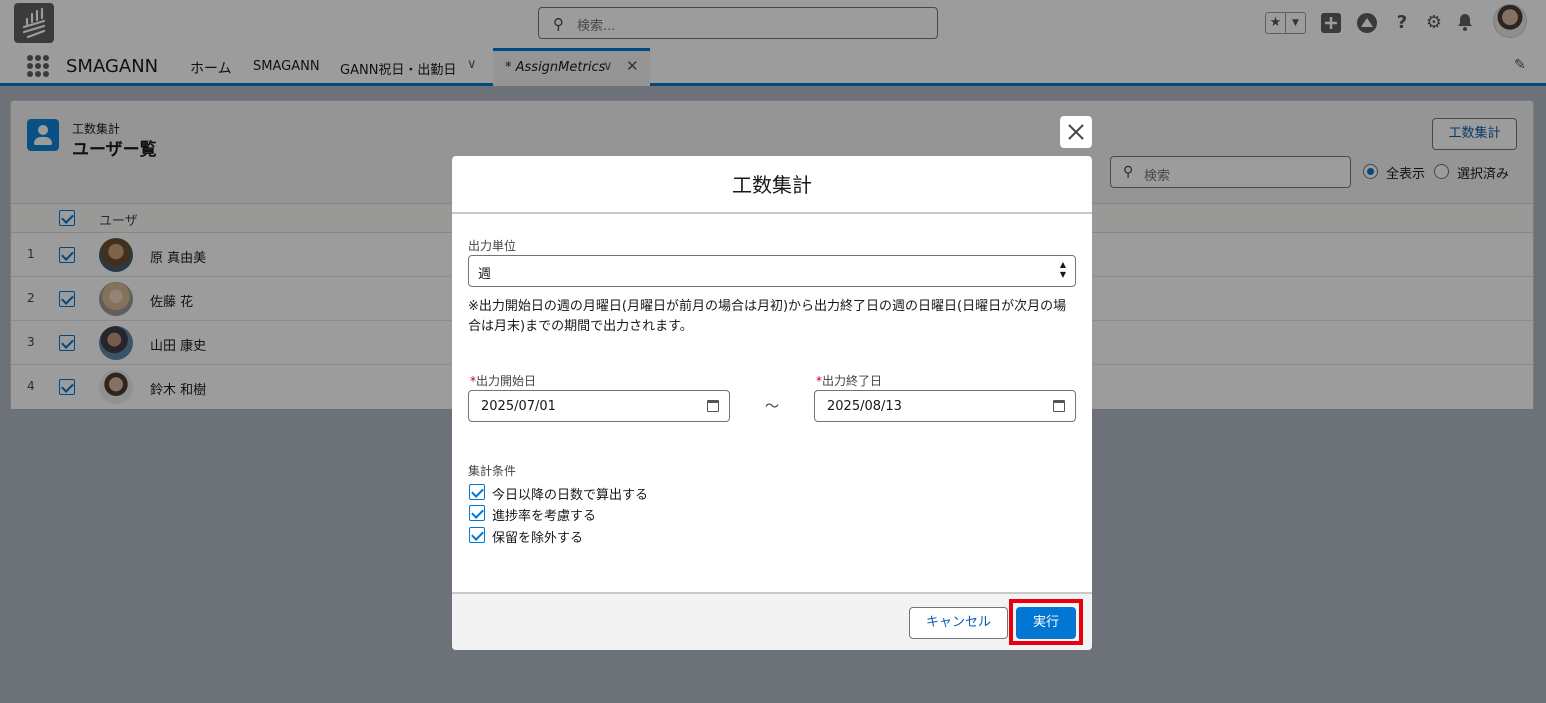 Image resolution: width=1546 pixels, height=703 pixels. What do you see at coordinates (1076, 132) in the screenshot?
I see `modal-close-icon` at bounding box center [1076, 132].